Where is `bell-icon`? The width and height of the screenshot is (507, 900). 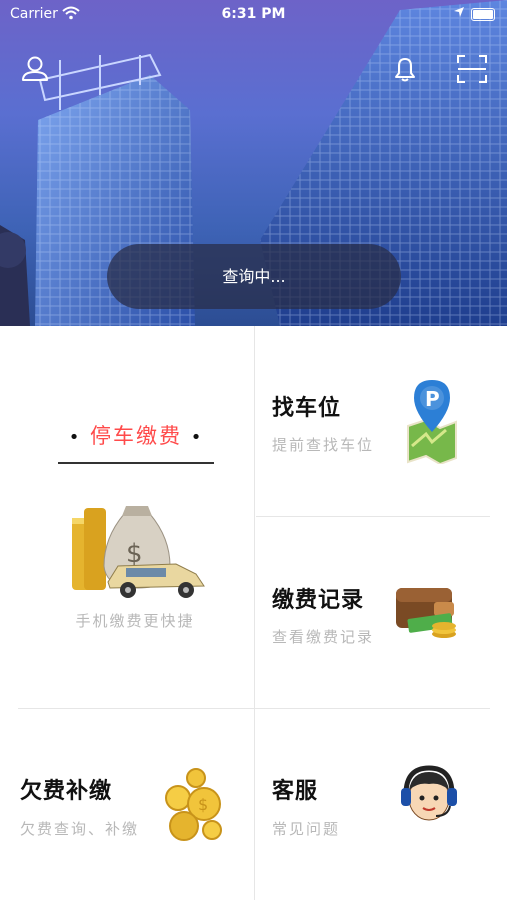 bell-icon is located at coordinates (405, 70).